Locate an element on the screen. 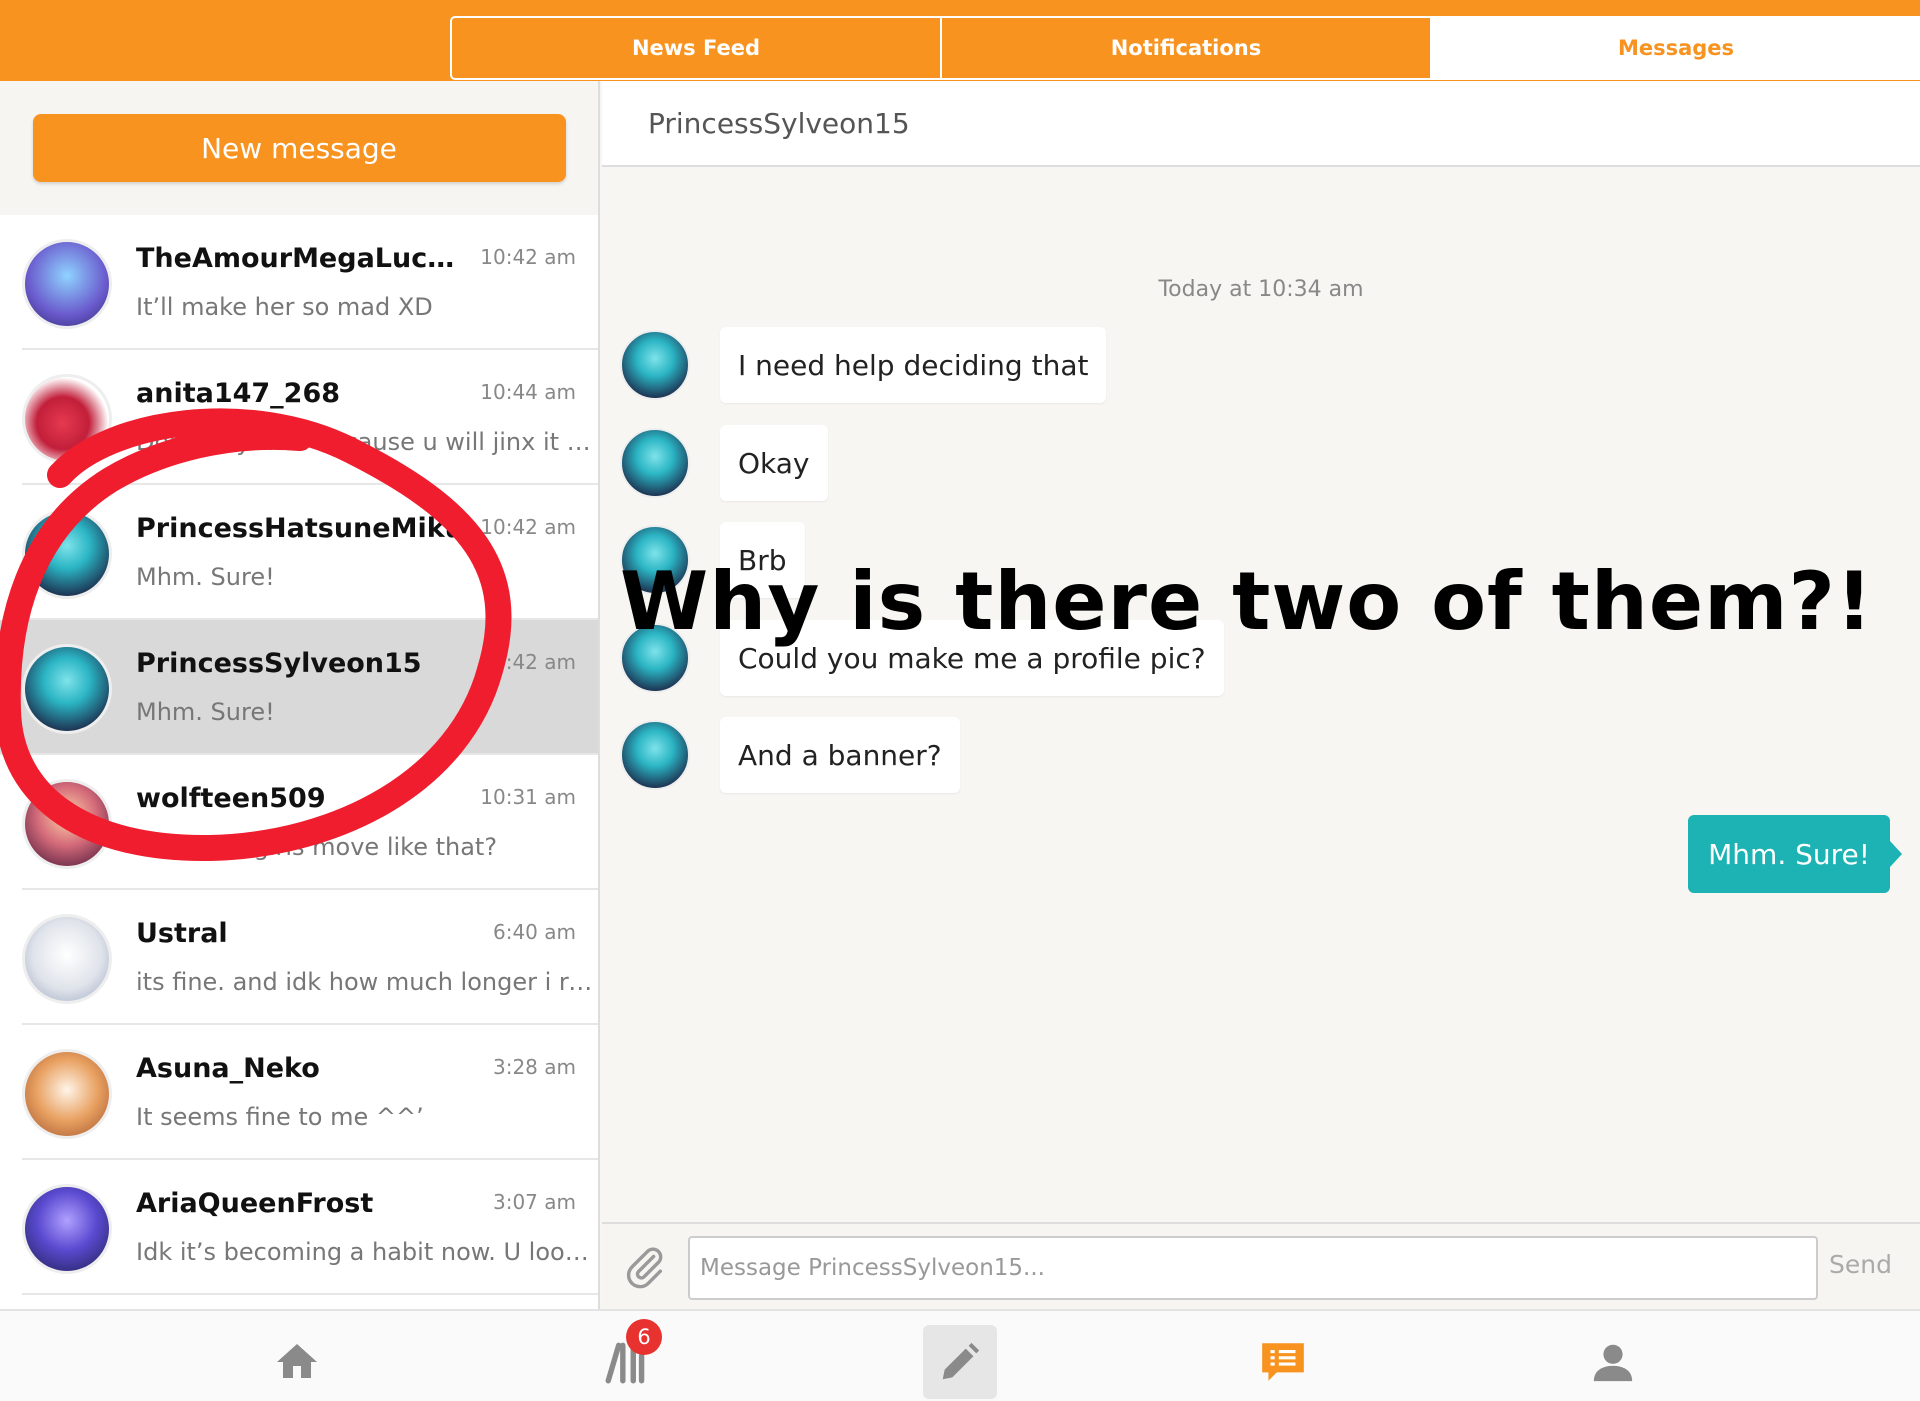  pencil-icon is located at coordinates (961, 1361).